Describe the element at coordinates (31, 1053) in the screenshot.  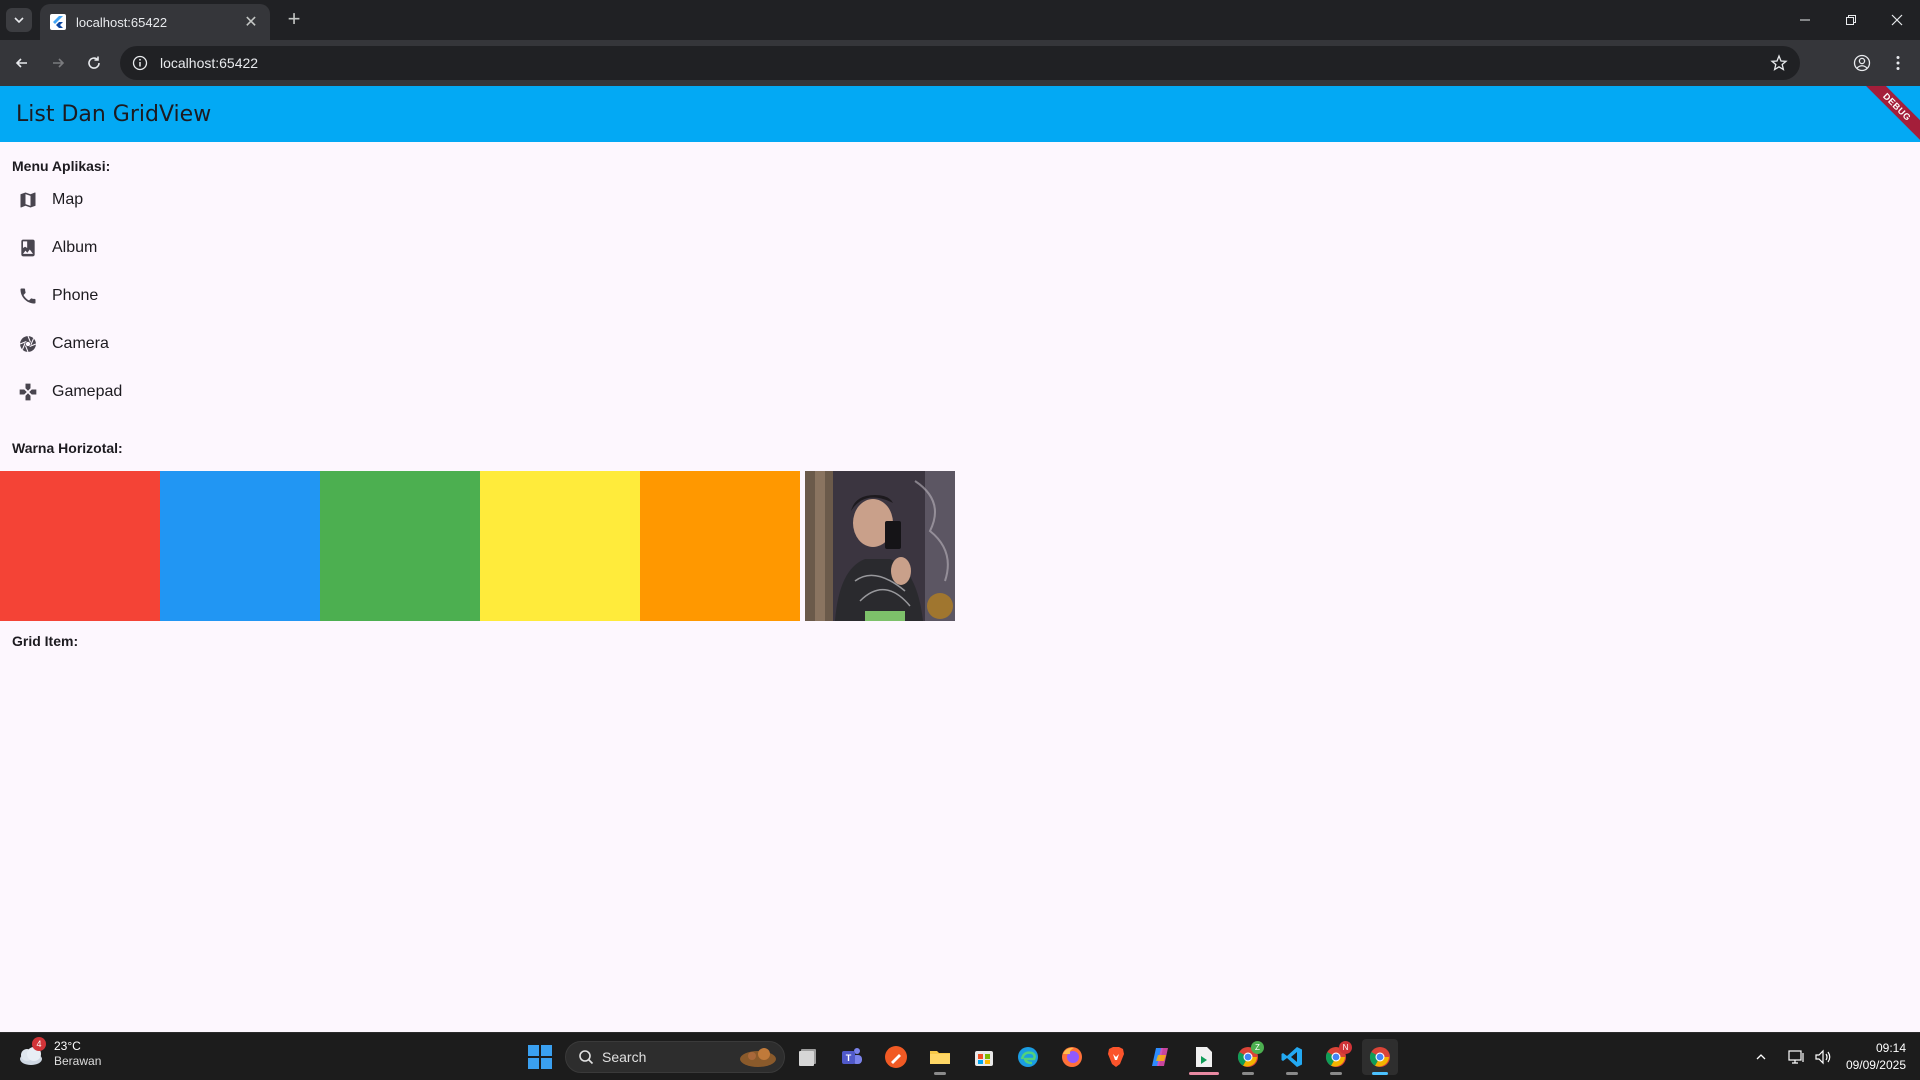
I see `cloud-icon: 4` at that location.